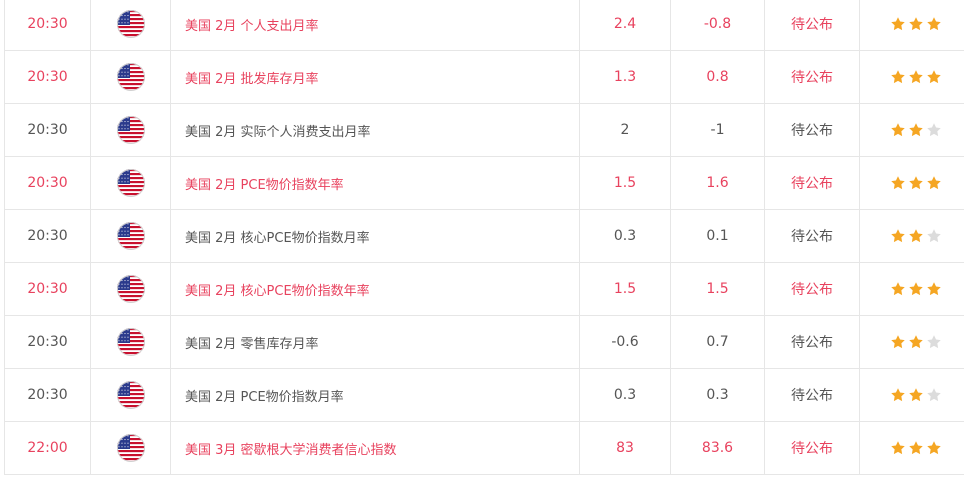  I want to click on event-name: 美国 2月 核心PCE物价指数月率, so click(375, 236).